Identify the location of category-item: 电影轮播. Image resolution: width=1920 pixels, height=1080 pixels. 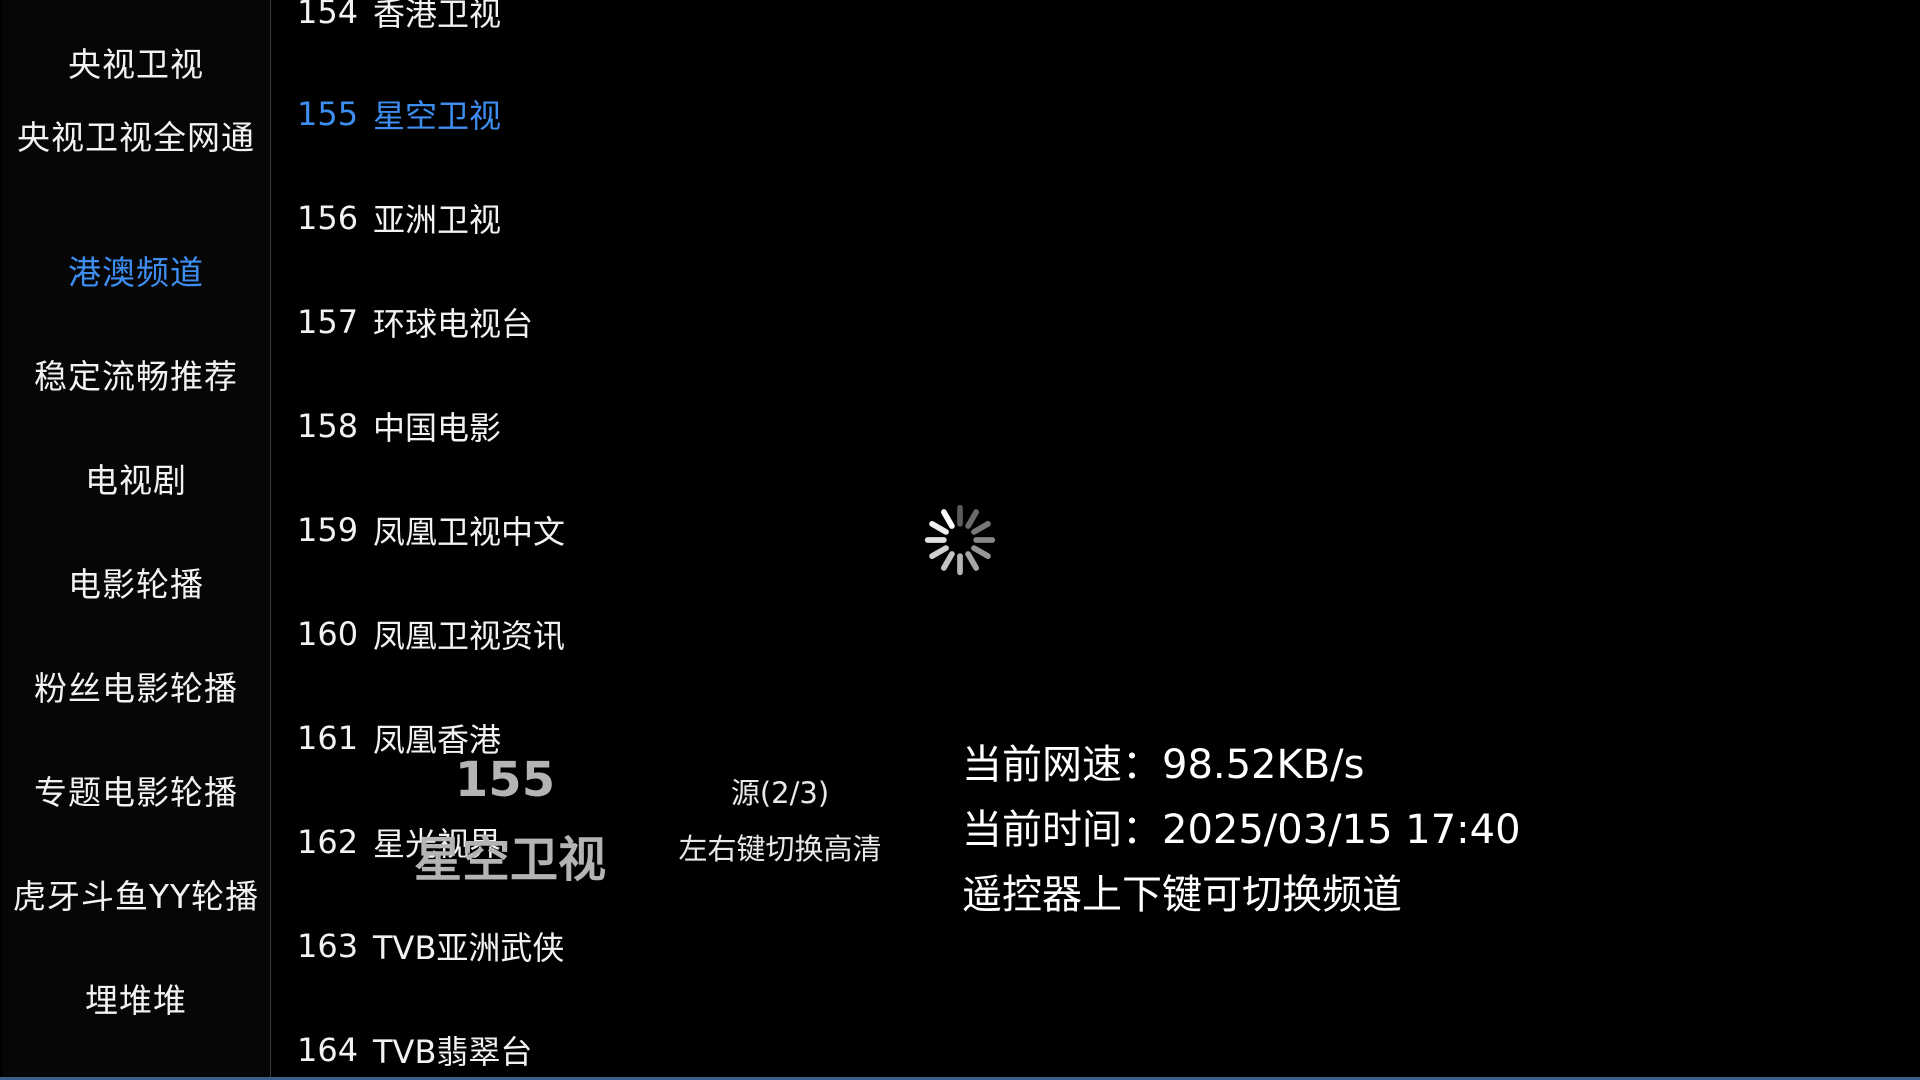
(136, 582).